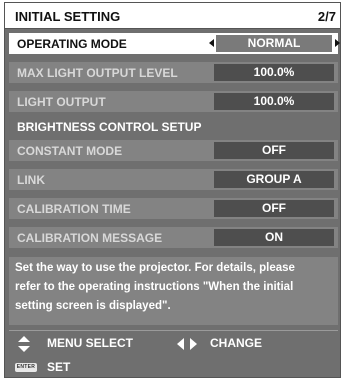 The image size is (345, 380). What do you see at coordinates (59, 367) in the screenshot?
I see `set-hint: SET` at bounding box center [59, 367].